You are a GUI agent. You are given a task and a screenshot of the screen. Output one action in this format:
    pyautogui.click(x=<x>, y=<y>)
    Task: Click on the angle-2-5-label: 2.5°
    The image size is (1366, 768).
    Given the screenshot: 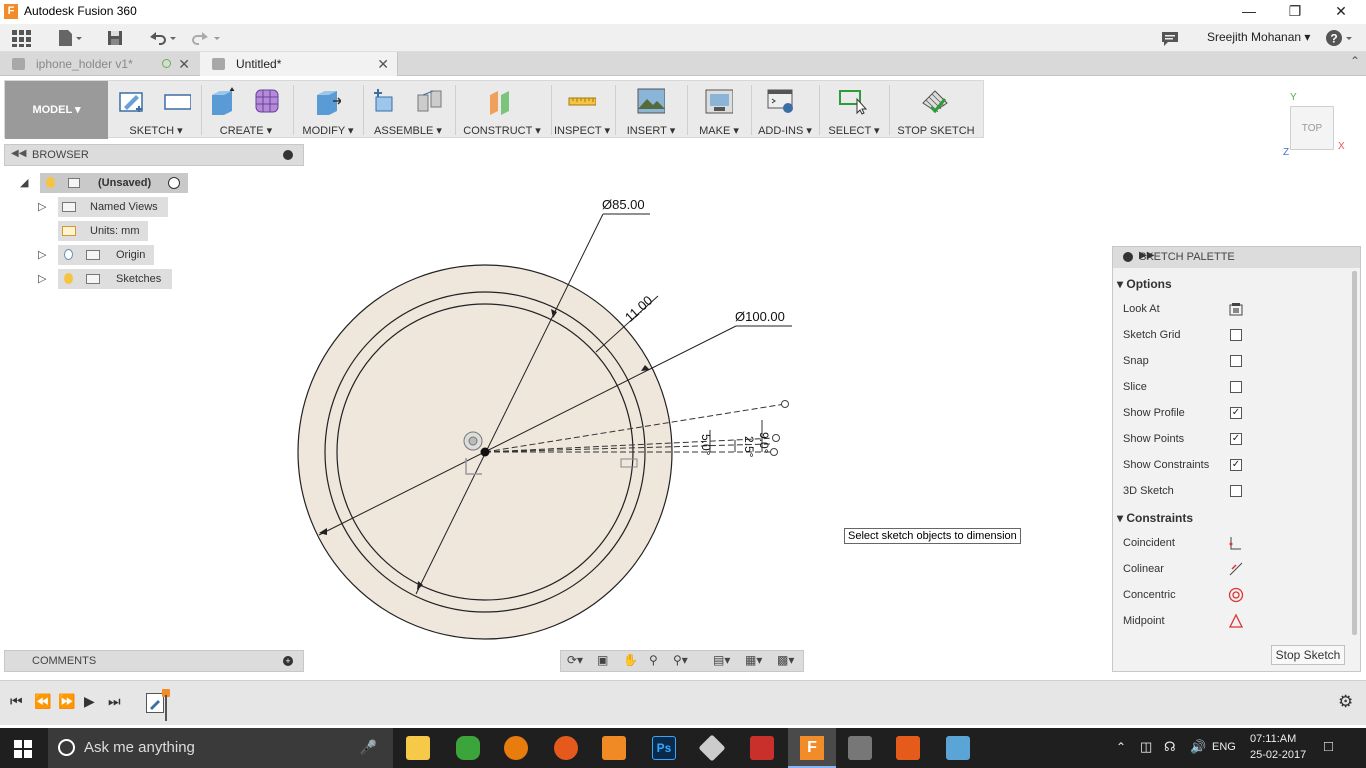 What is the action you would take?
    pyautogui.click(x=749, y=447)
    